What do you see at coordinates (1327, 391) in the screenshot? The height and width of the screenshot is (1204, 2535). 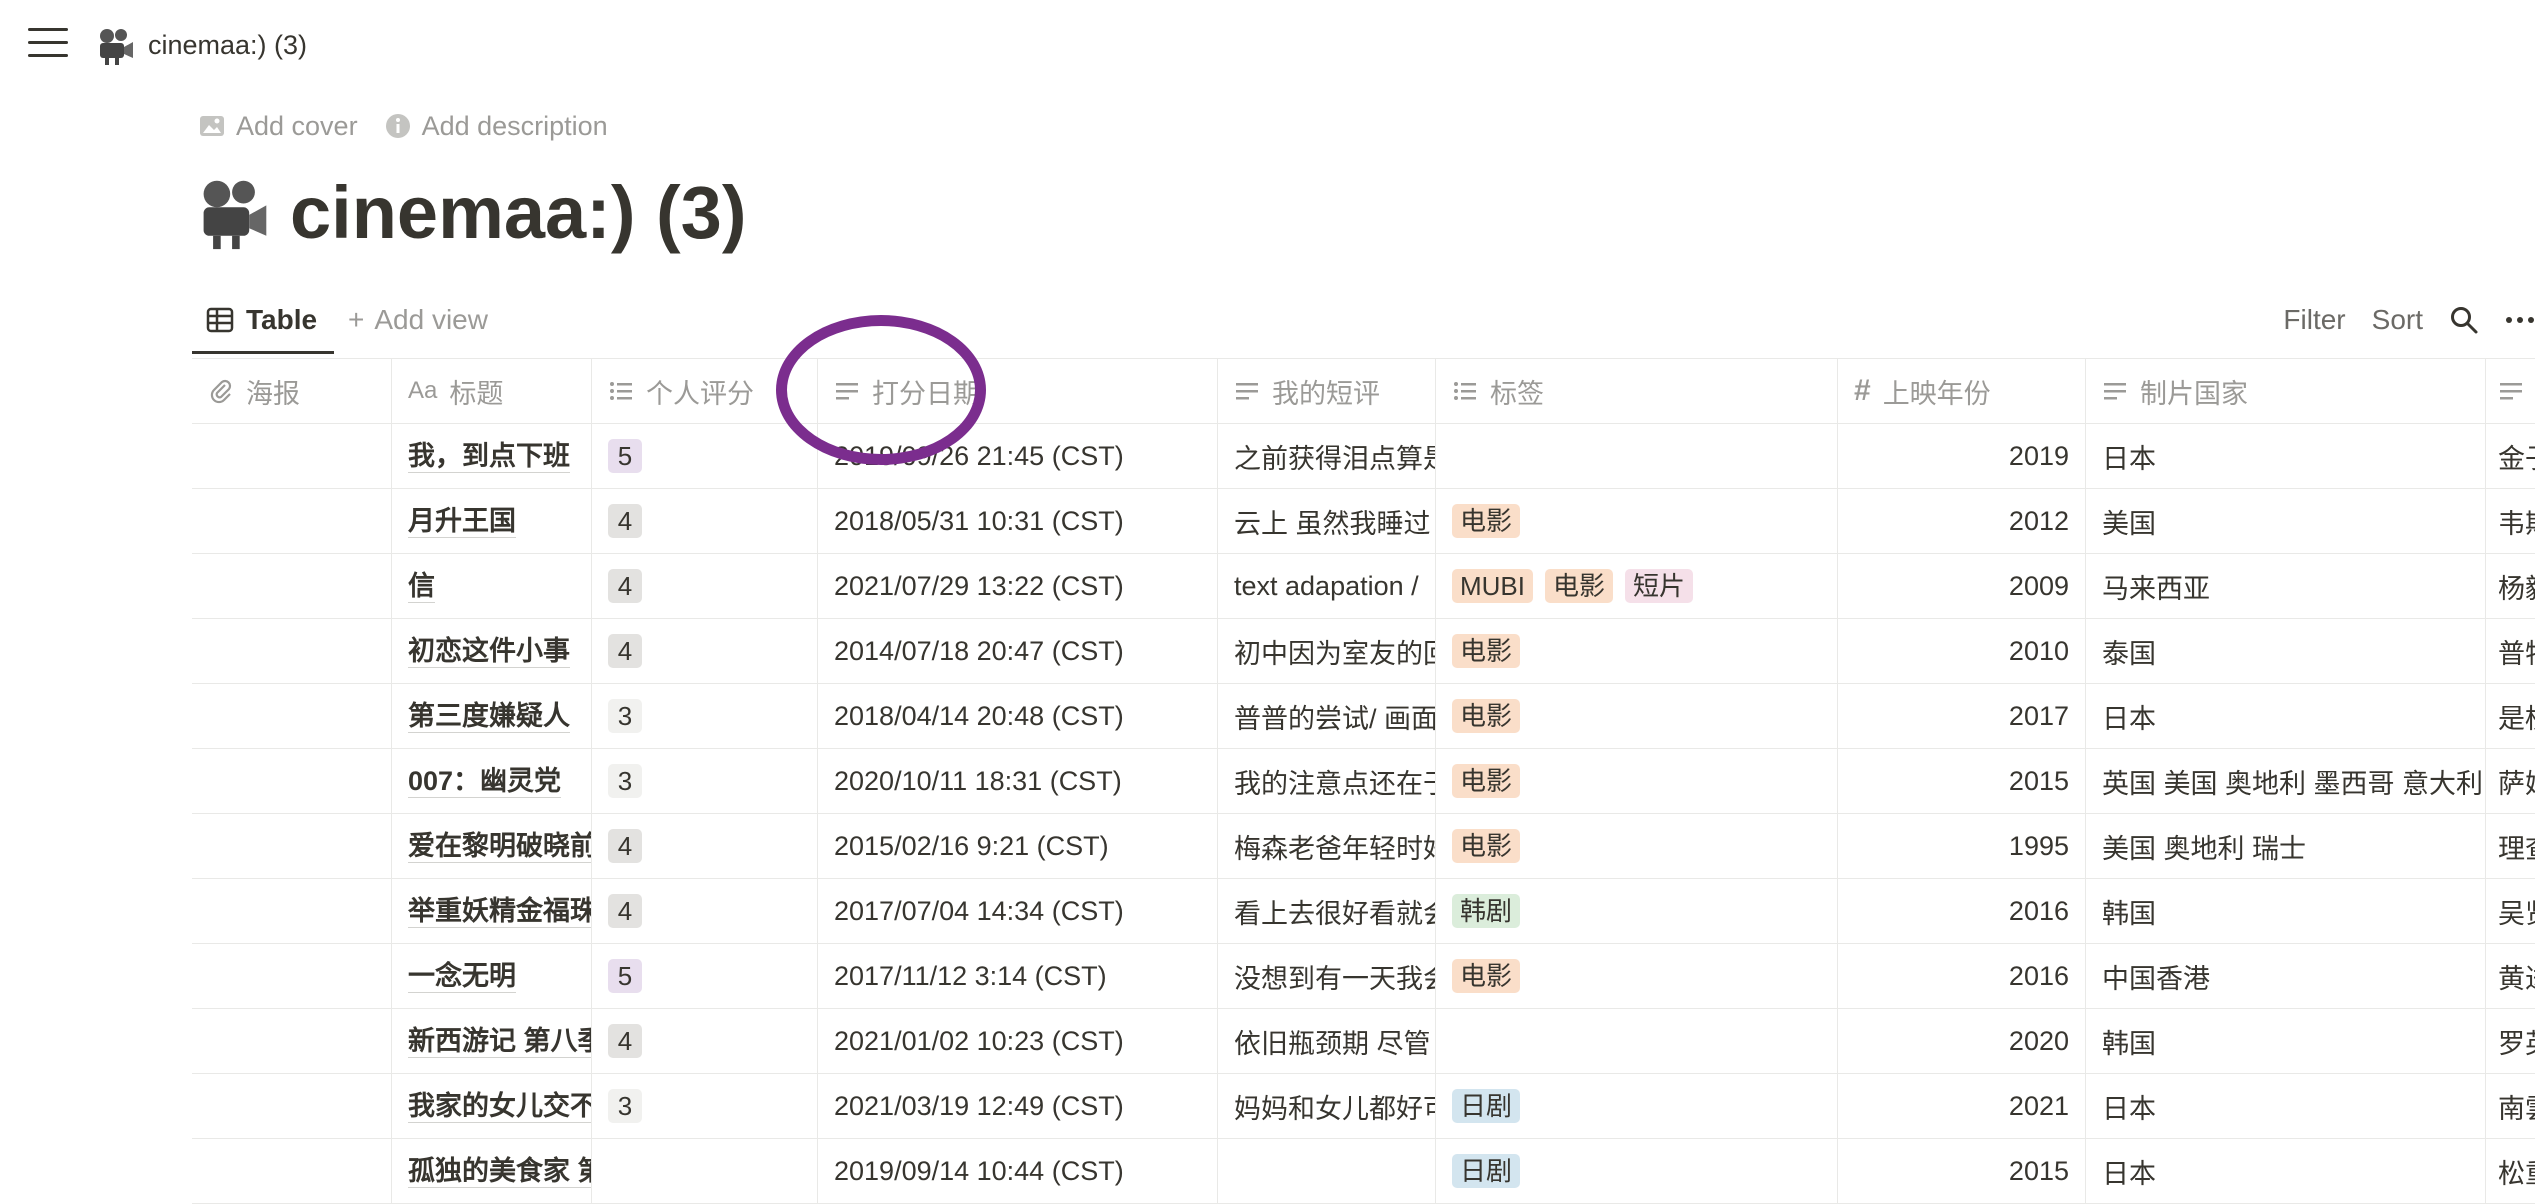 I see `column-header-review: 我的短评` at bounding box center [1327, 391].